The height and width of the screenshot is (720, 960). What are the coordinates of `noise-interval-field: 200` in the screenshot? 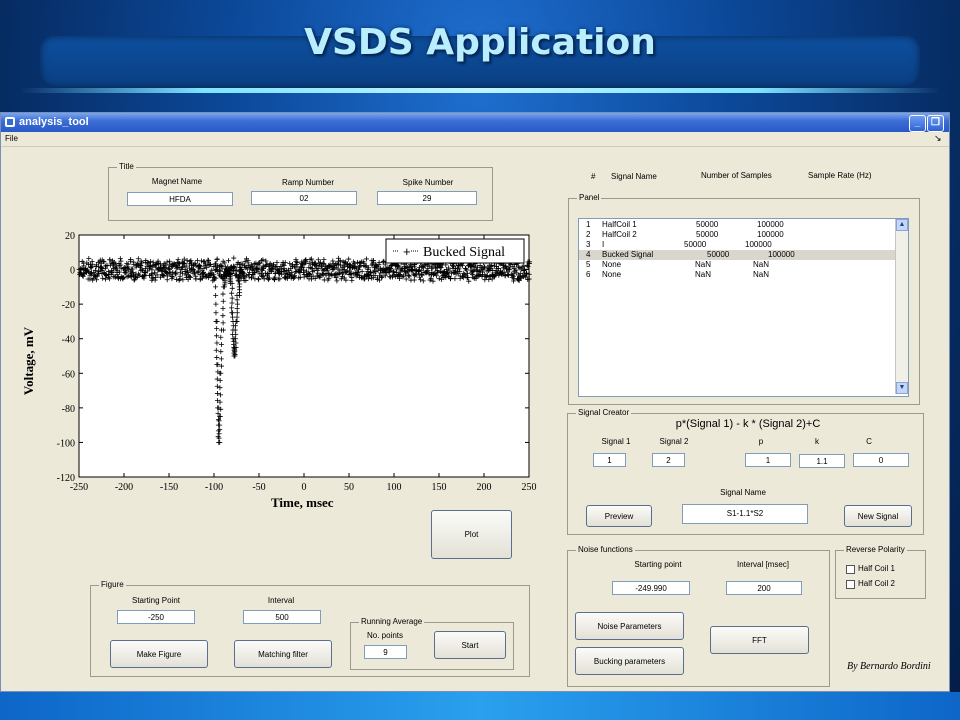 It's located at (764, 588).